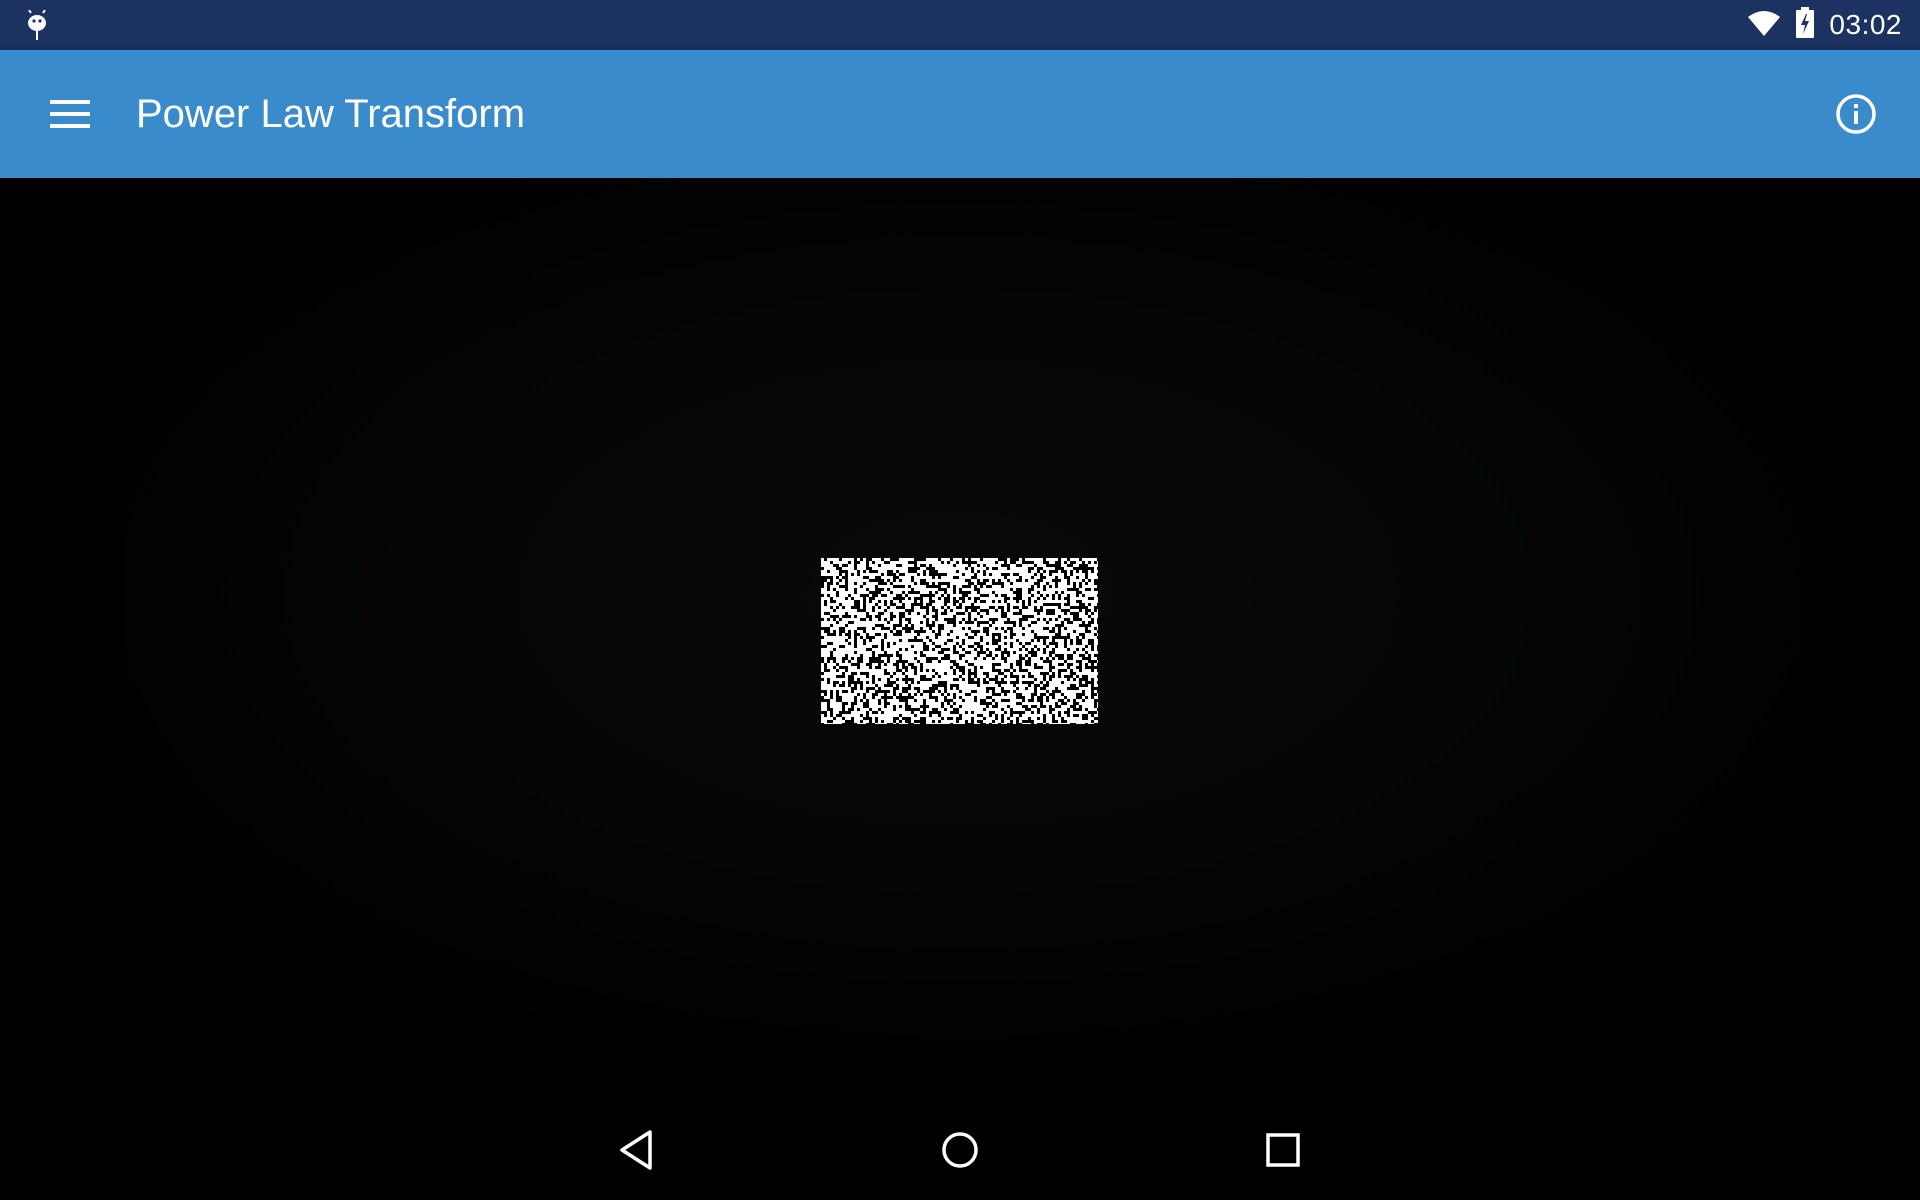 Image resolution: width=1920 pixels, height=1200 pixels. I want to click on recents-button, so click(1283, 1150).